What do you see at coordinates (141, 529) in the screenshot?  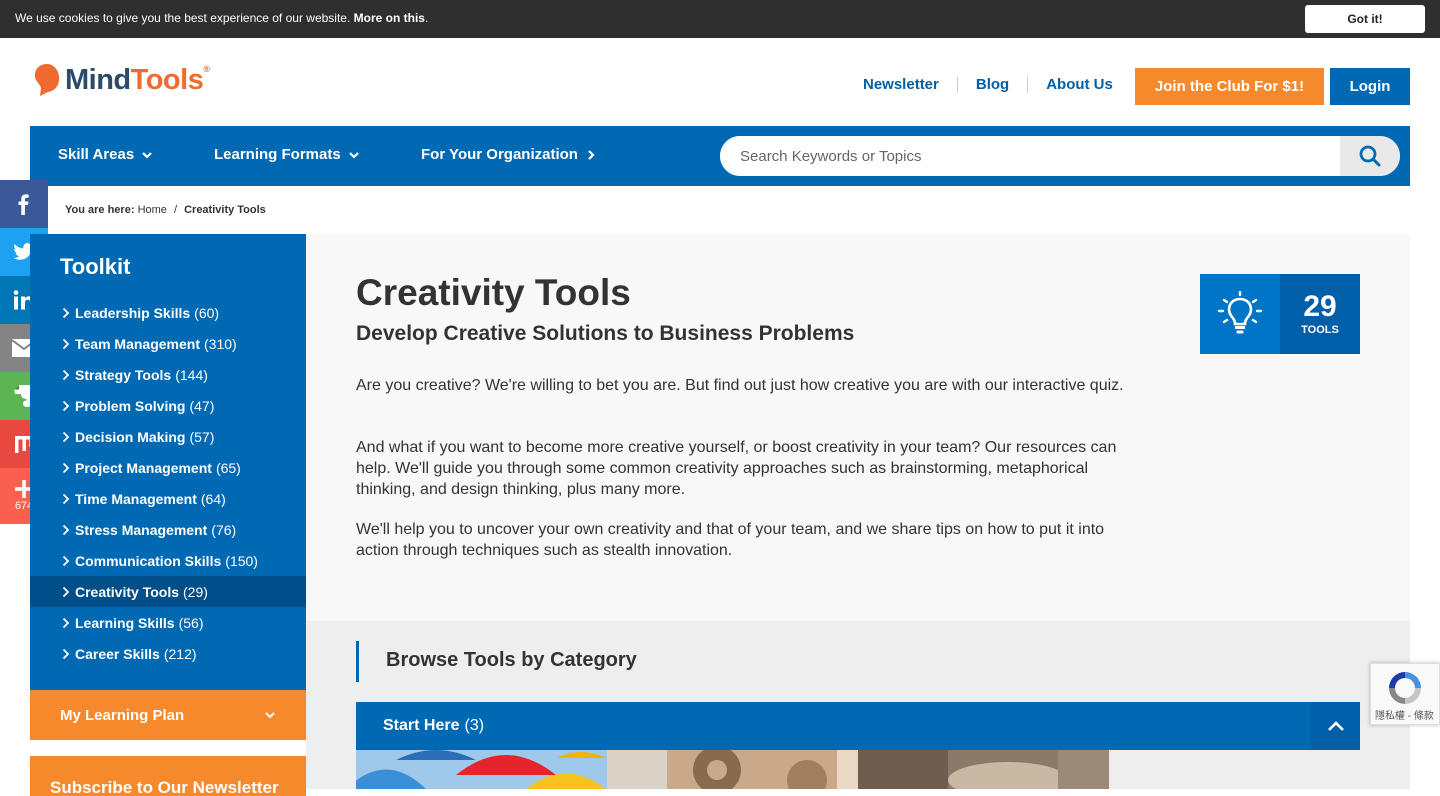 I see `sidebar-item-label: Stress Management` at bounding box center [141, 529].